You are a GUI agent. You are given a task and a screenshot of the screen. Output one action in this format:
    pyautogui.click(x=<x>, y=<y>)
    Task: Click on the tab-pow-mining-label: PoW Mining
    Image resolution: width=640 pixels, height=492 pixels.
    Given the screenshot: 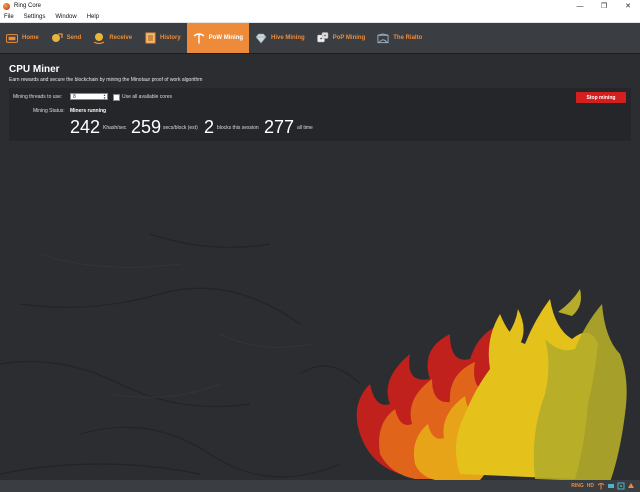 What is the action you would take?
    pyautogui.click(x=226, y=38)
    